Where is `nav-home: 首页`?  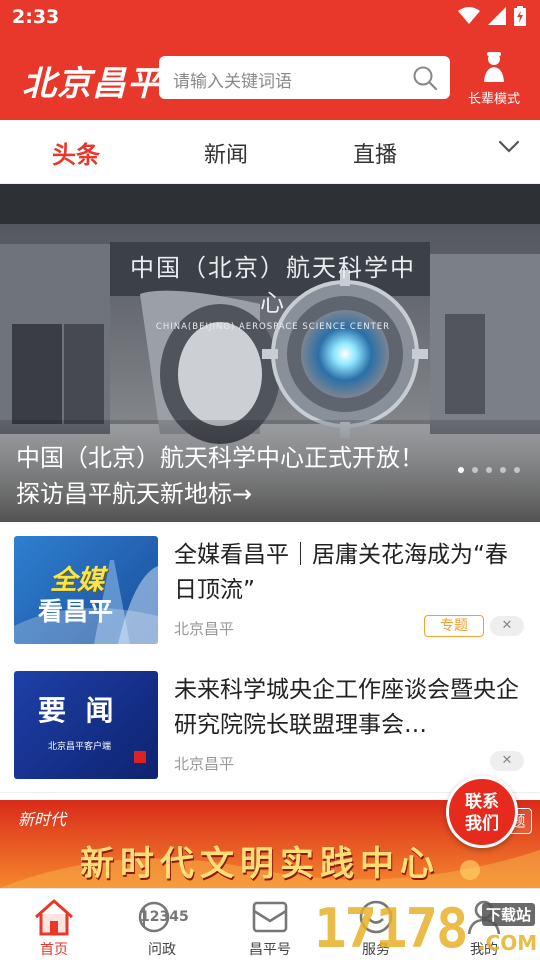
nav-home: 首页 is located at coordinates (54, 926).